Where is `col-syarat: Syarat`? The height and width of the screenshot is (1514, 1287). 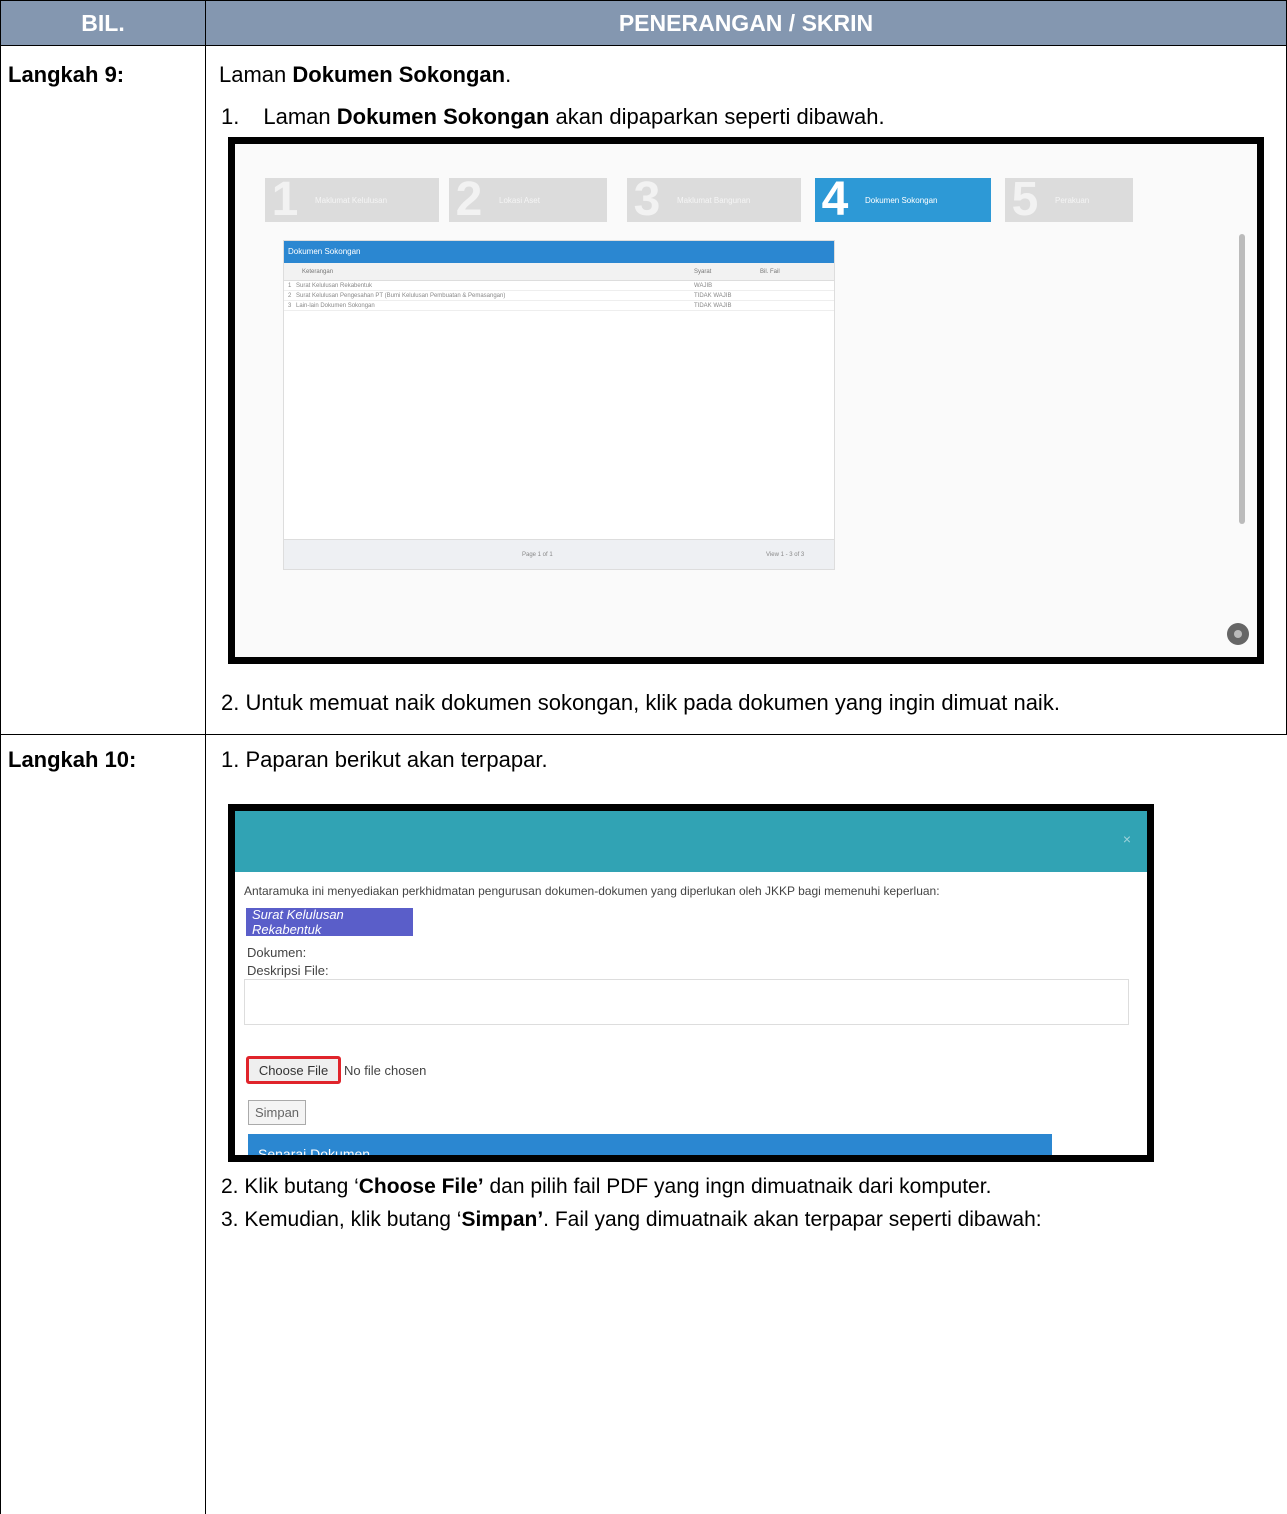 col-syarat: Syarat is located at coordinates (703, 272).